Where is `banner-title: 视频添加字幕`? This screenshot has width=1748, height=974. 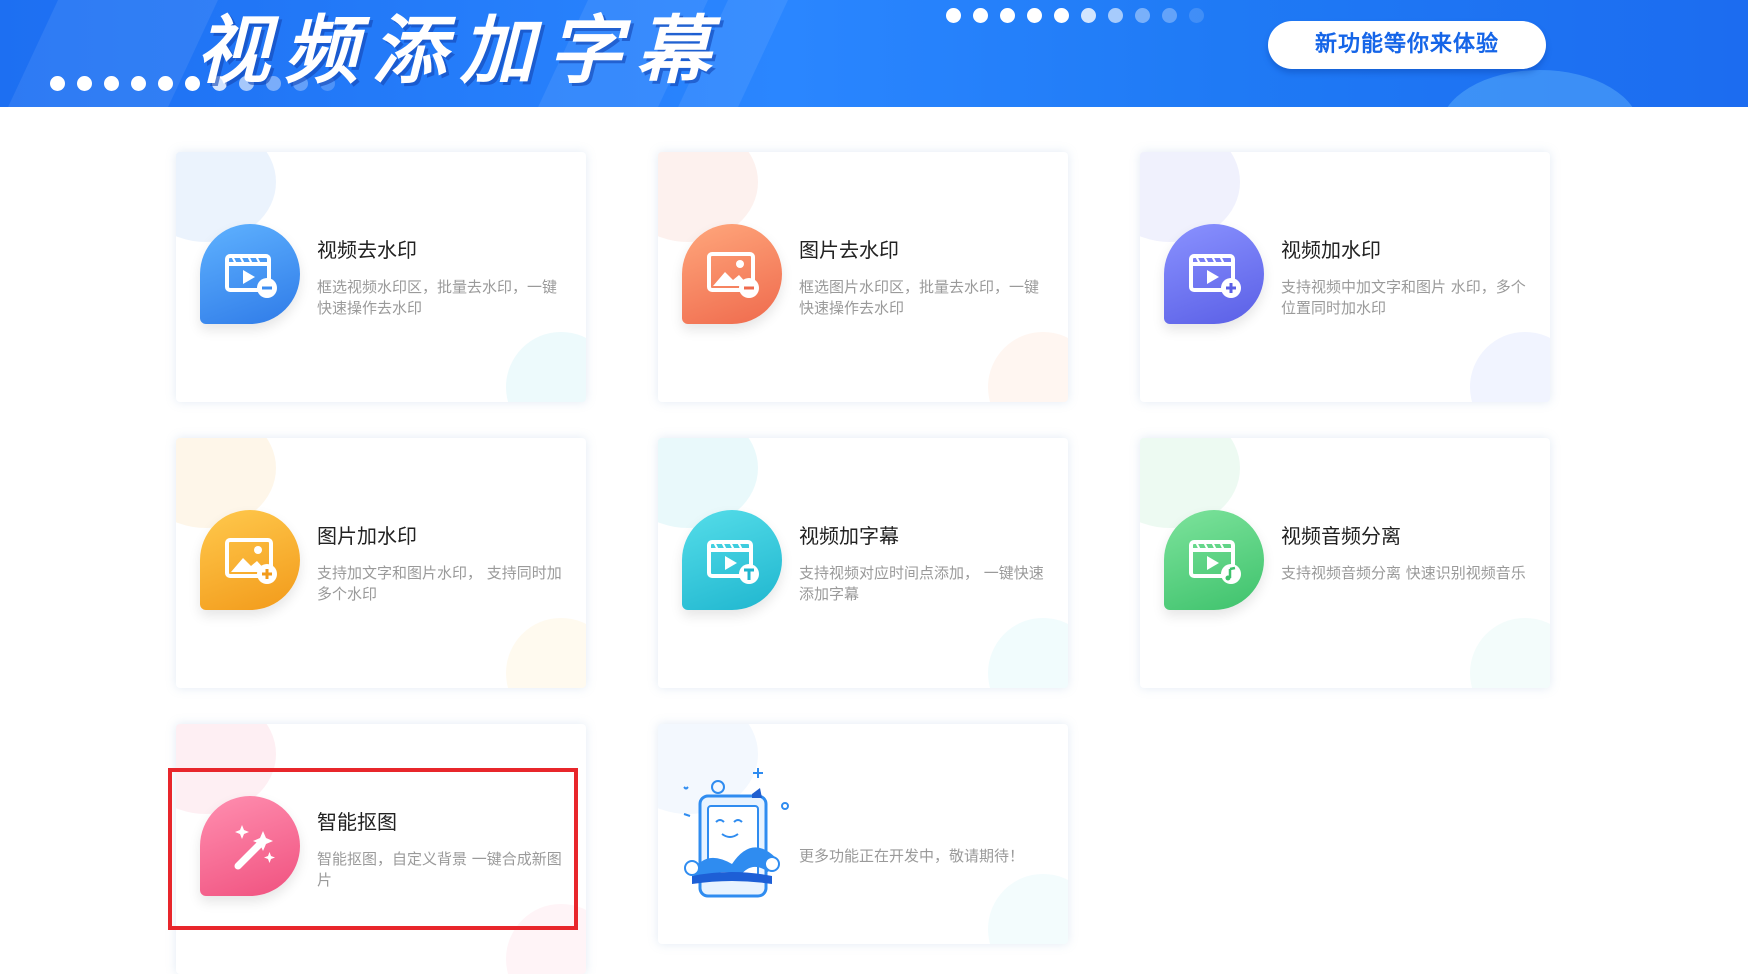
banner-title: 视频添加字幕 is located at coordinates (460, 51).